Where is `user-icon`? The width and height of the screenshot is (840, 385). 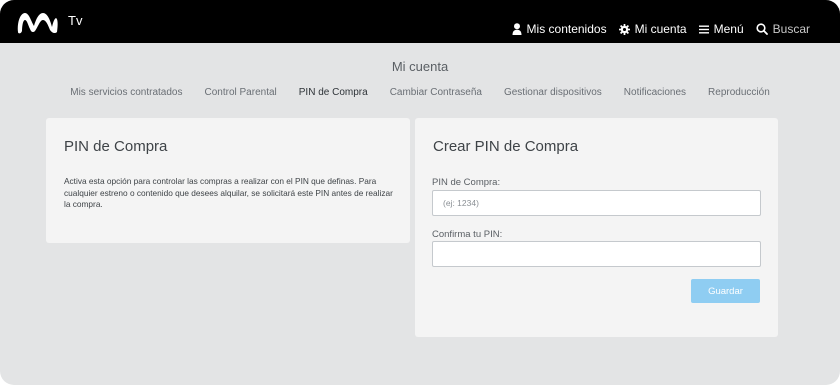
user-icon is located at coordinates (517, 29).